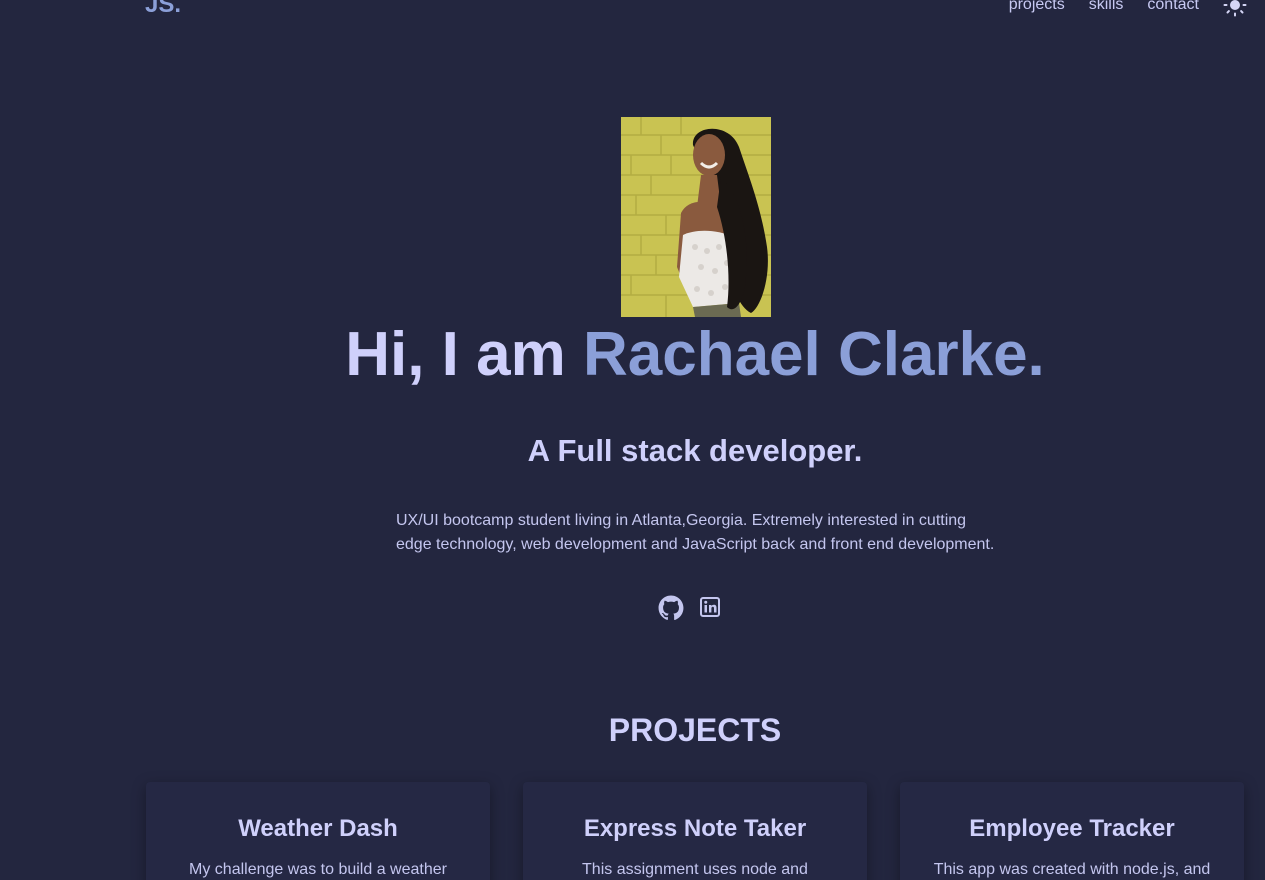 This screenshot has height=880, width=1265. I want to click on project-description: This assignment uses node and, so click(695, 869).